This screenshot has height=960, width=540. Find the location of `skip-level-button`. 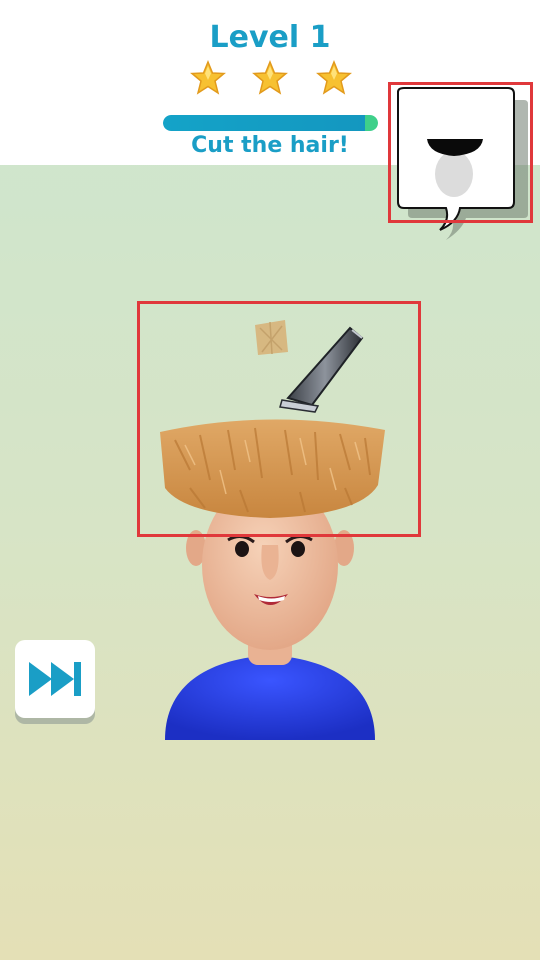

skip-level-button is located at coordinates (55, 682).